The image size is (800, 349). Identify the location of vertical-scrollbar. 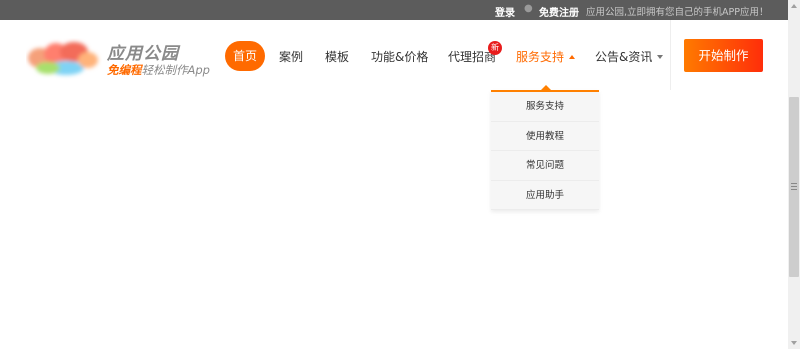
(794, 174).